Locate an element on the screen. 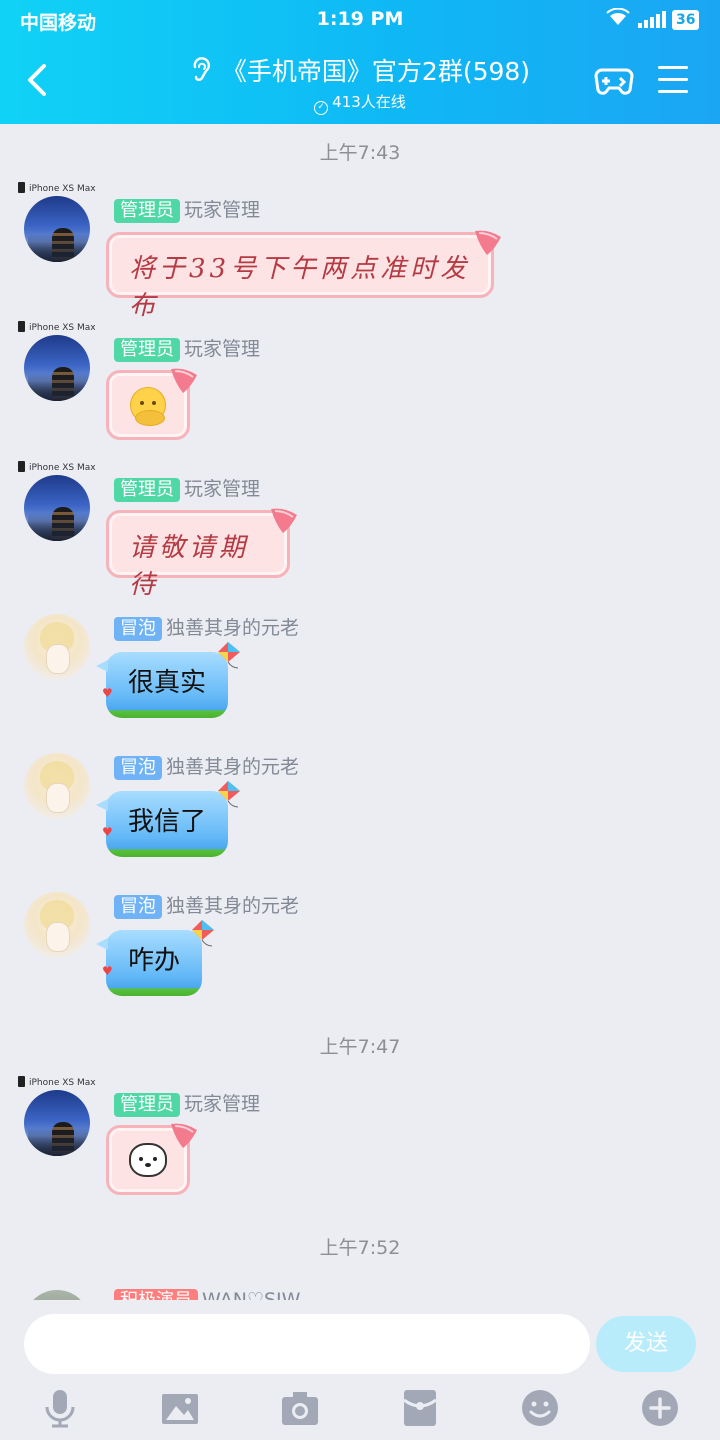 This screenshot has height=1440, width=720. thinking-face-icon is located at coordinates (148, 406).